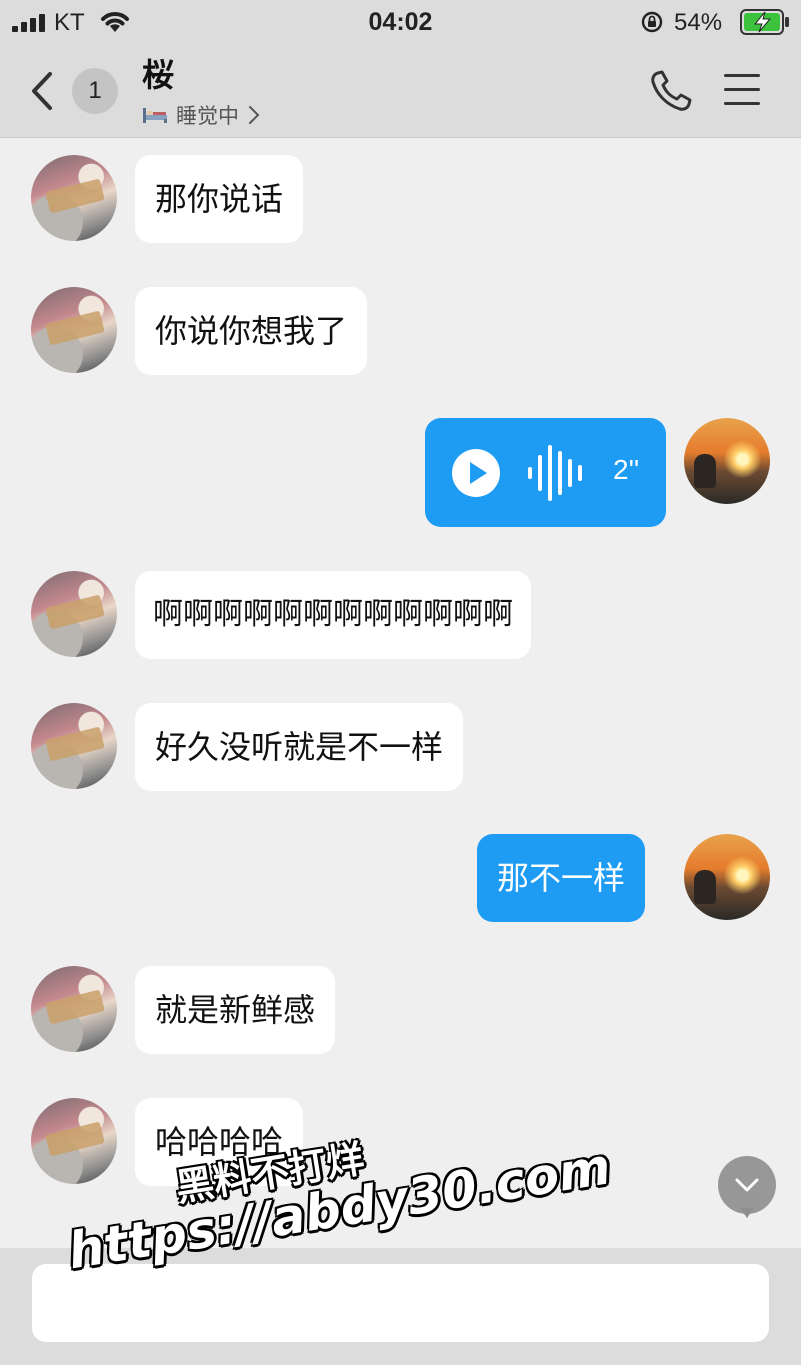 The image size is (801, 1365). What do you see at coordinates (400, 92) in the screenshot?
I see `chat-header: 1 桜 睡觉中` at bounding box center [400, 92].